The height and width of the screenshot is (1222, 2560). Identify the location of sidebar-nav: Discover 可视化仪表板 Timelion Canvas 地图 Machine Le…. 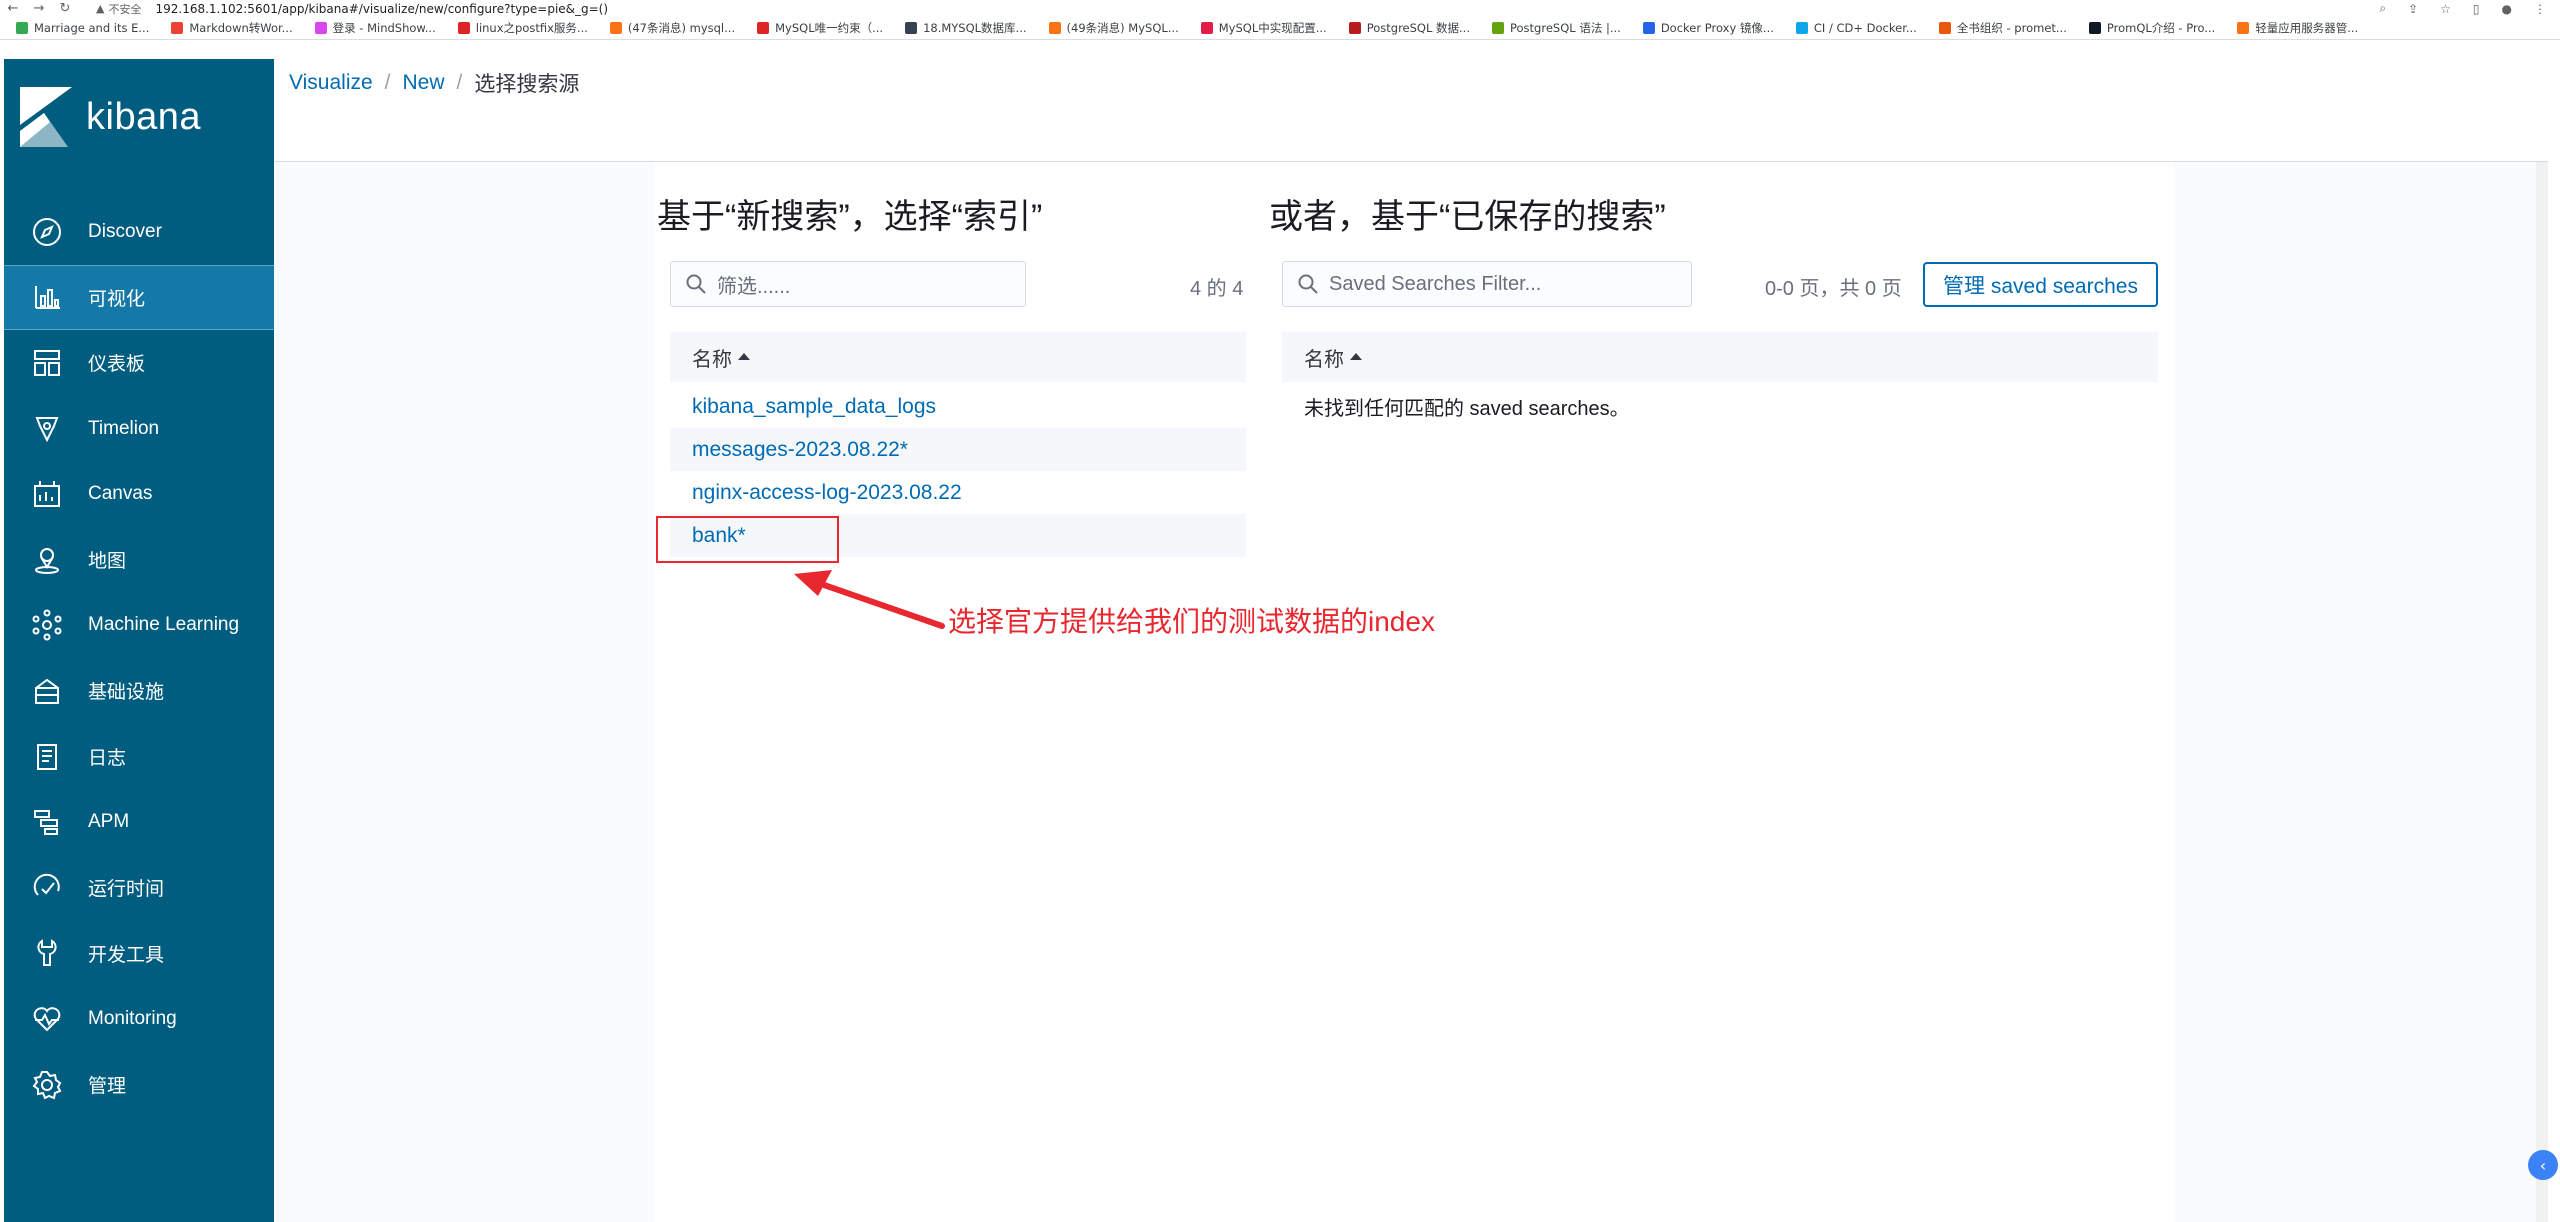
(139, 658).